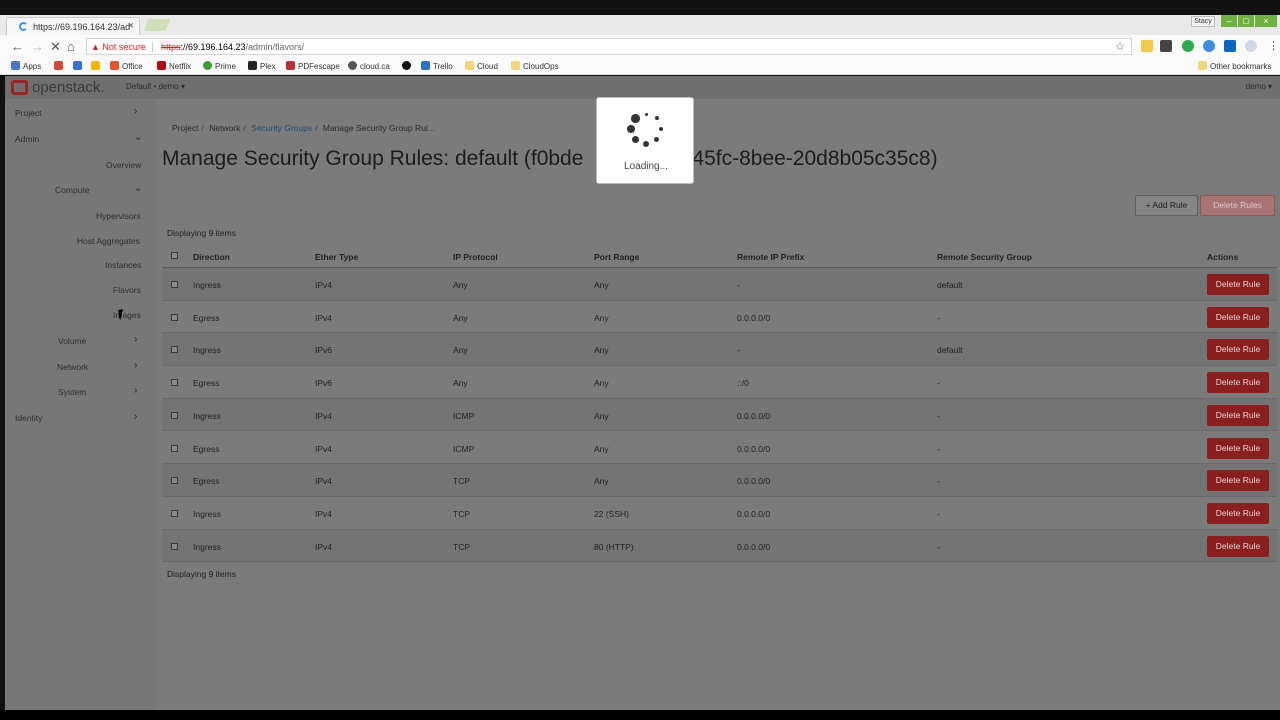 The width and height of the screenshot is (1280, 720). I want to click on sidebar-item-project: Project, so click(28, 113).